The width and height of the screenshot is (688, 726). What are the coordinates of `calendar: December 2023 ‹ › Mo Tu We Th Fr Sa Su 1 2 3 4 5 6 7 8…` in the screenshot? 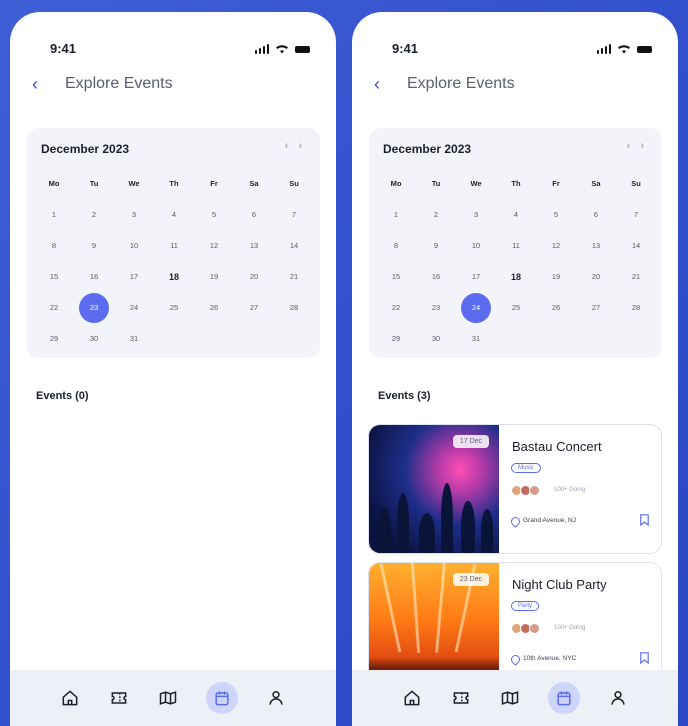 It's located at (515, 243).